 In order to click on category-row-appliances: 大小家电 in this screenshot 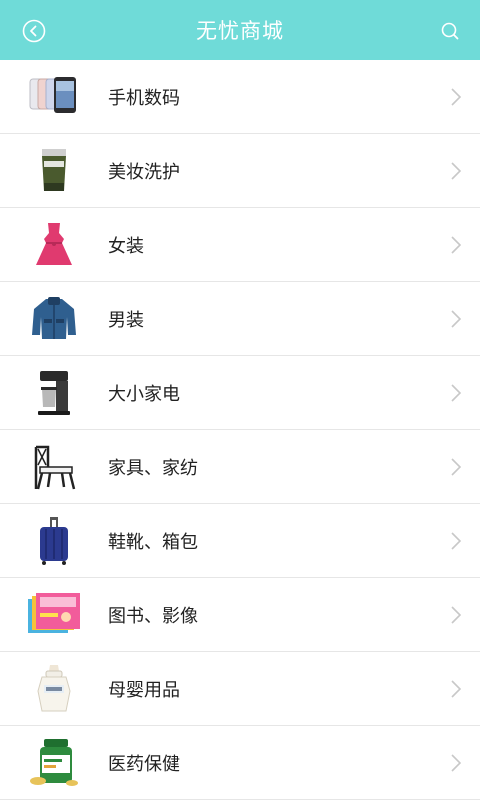, I will do `click(240, 393)`.